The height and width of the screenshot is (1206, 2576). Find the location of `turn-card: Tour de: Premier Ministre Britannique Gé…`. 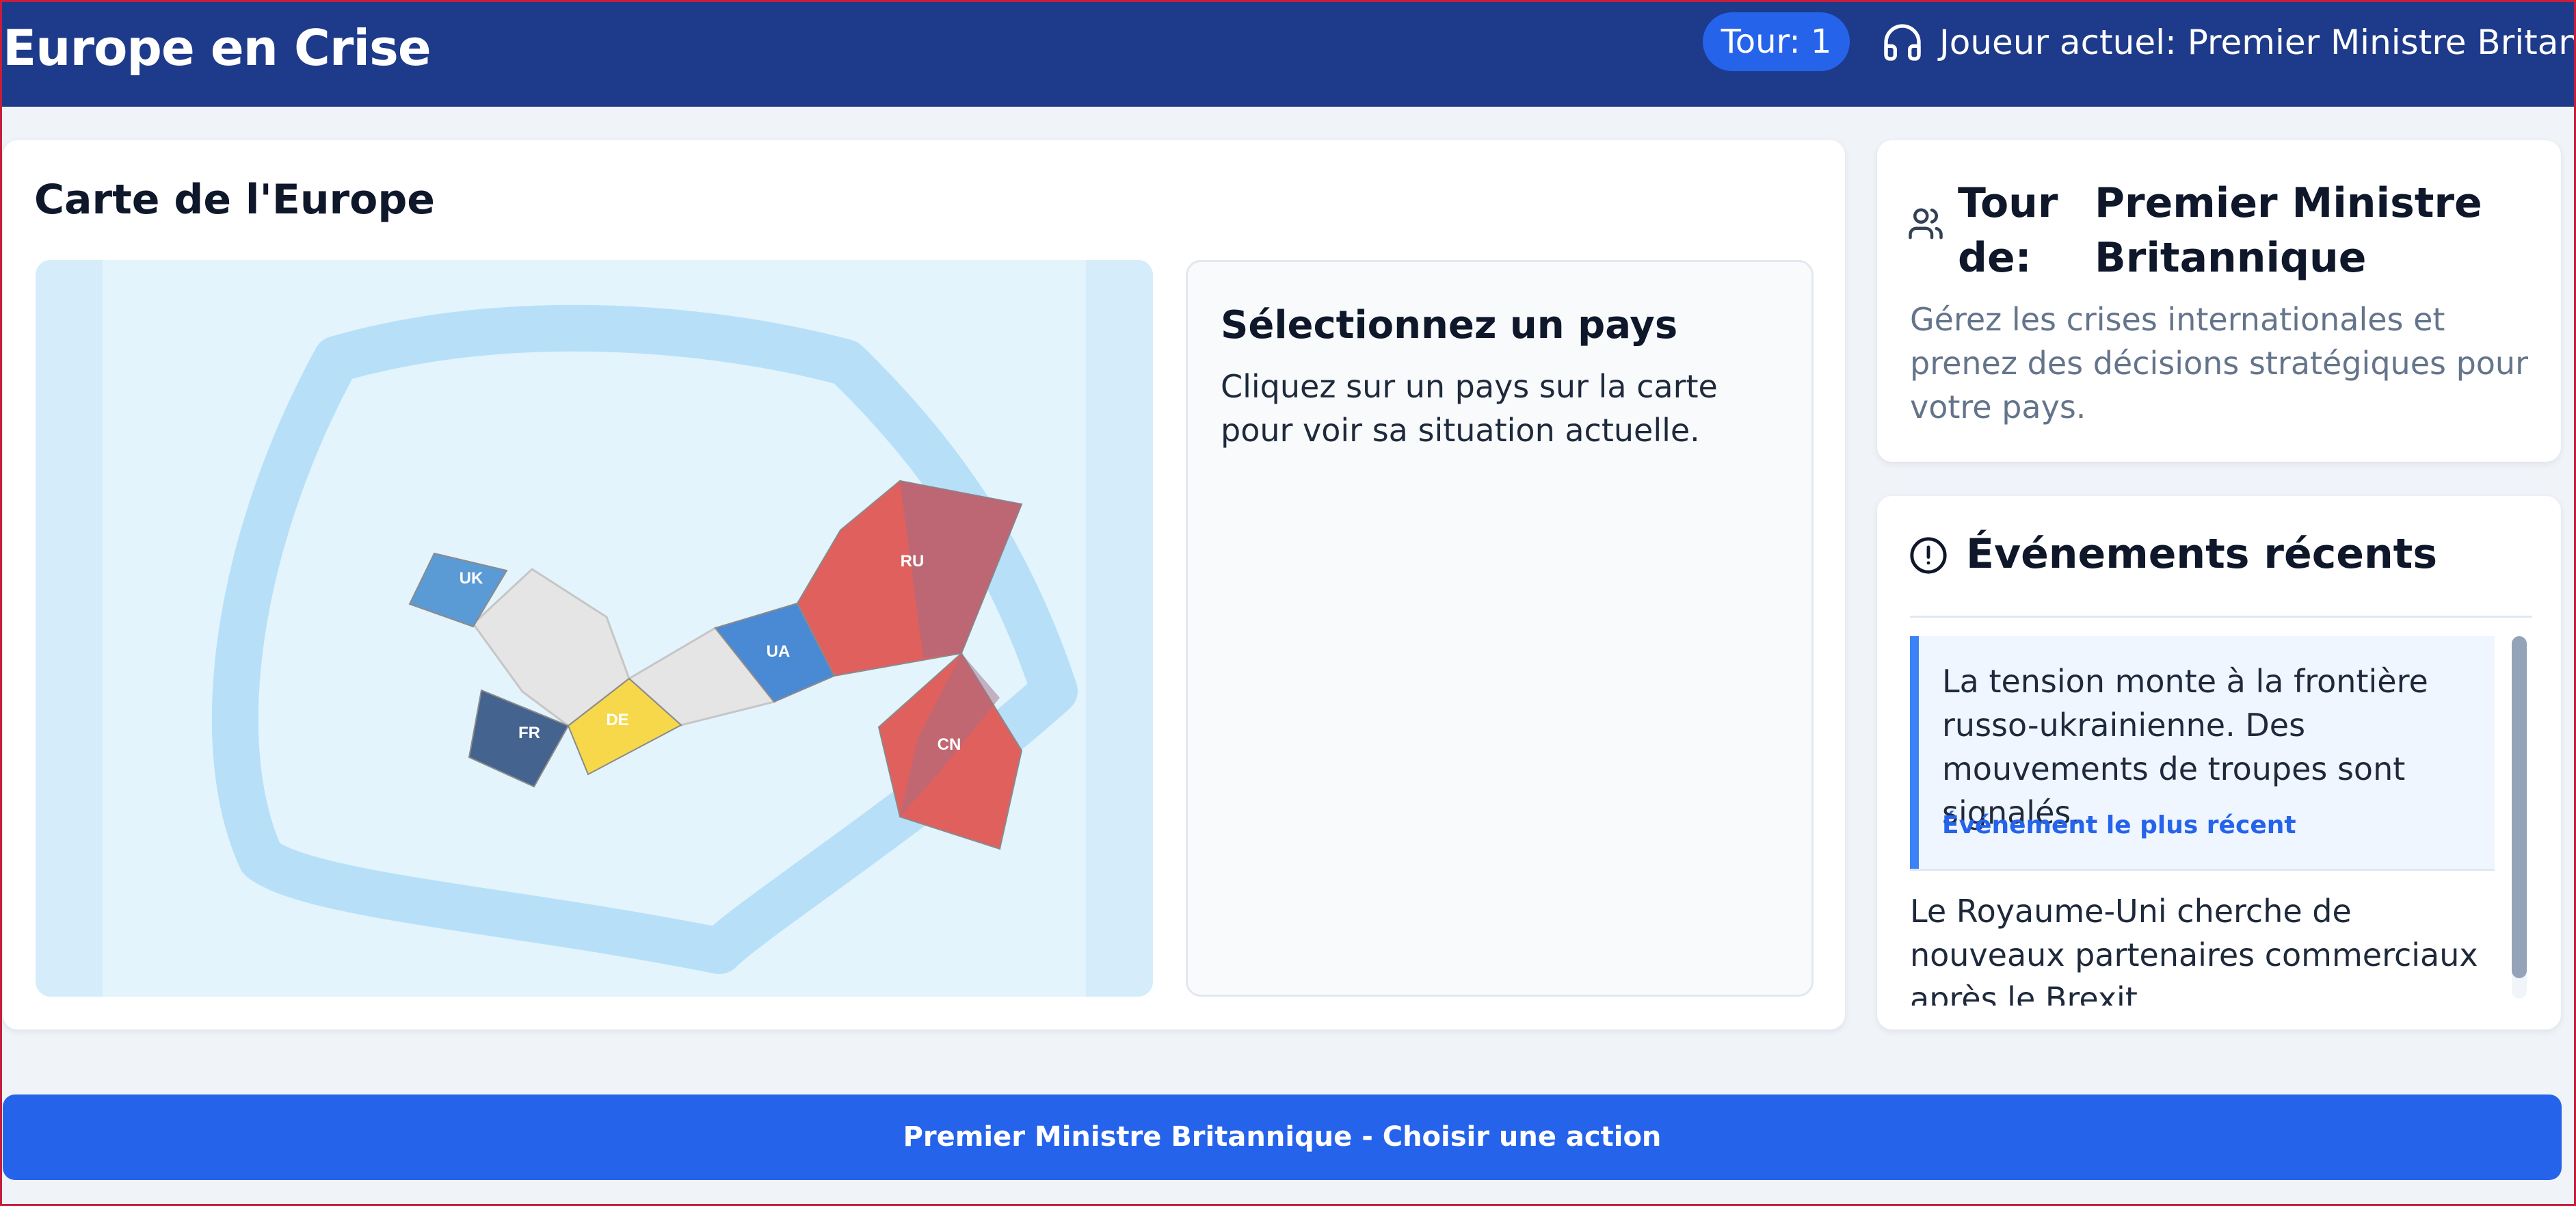

turn-card: Tour de: Premier Ministre Britannique Gé… is located at coordinates (2219, 301).